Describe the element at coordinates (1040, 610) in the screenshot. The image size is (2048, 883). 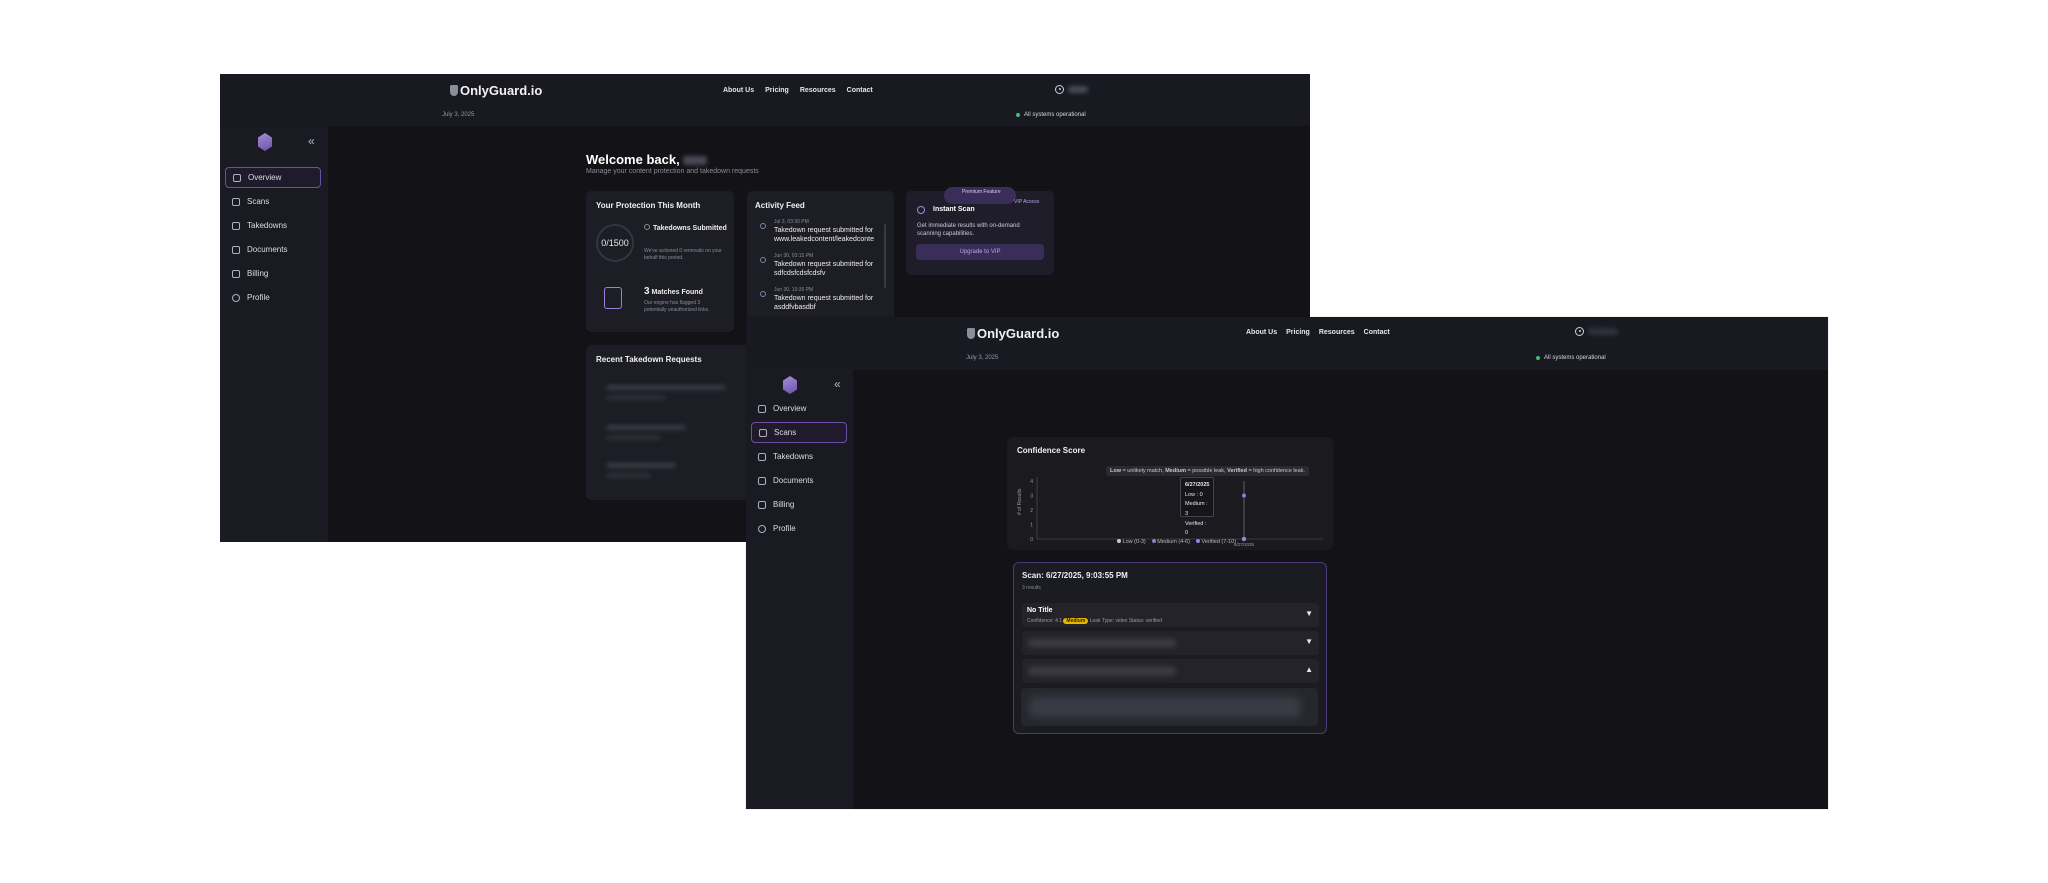
I see `result-title: No Title` at that location.